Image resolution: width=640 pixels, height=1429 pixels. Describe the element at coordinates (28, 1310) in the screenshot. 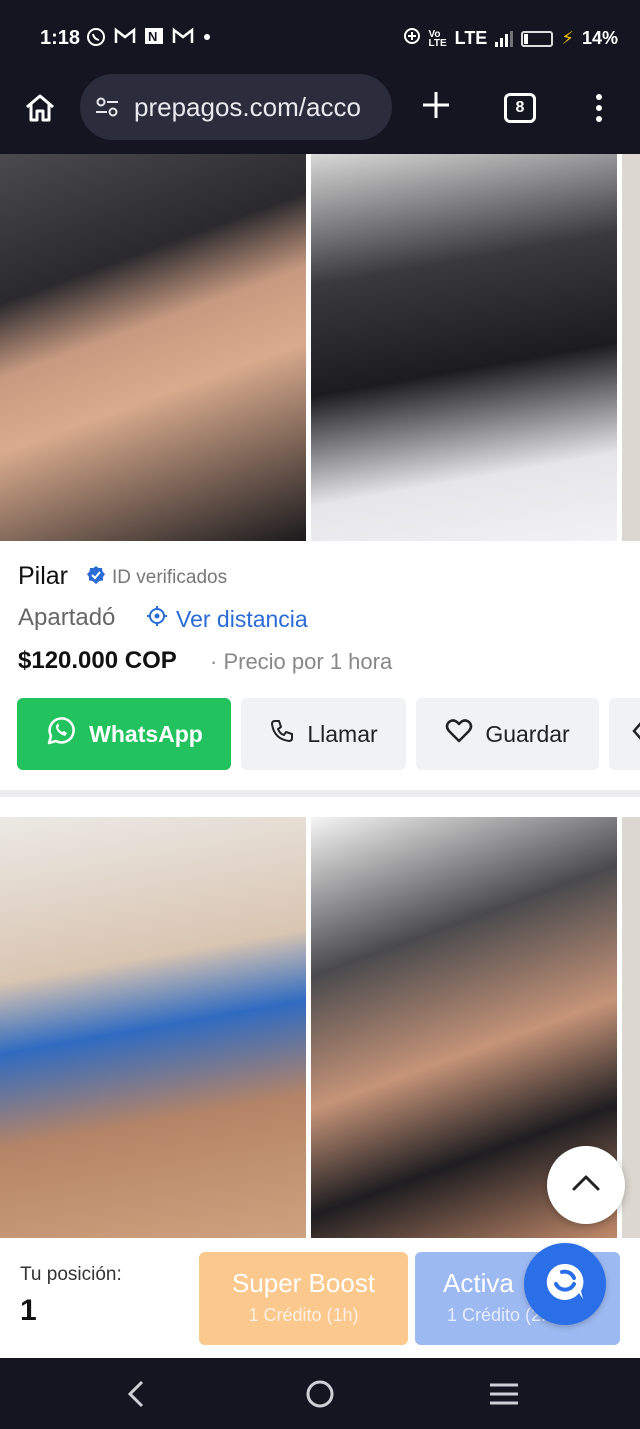

I see `position-value: 1` at that location.